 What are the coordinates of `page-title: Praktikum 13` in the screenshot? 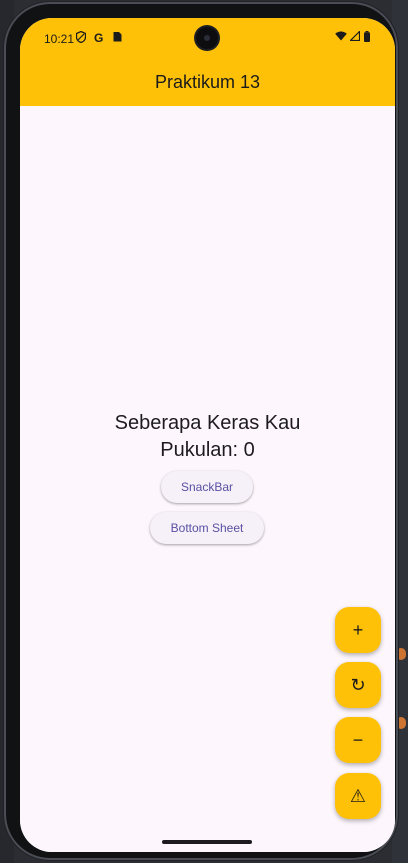 It's located at (207, 82).